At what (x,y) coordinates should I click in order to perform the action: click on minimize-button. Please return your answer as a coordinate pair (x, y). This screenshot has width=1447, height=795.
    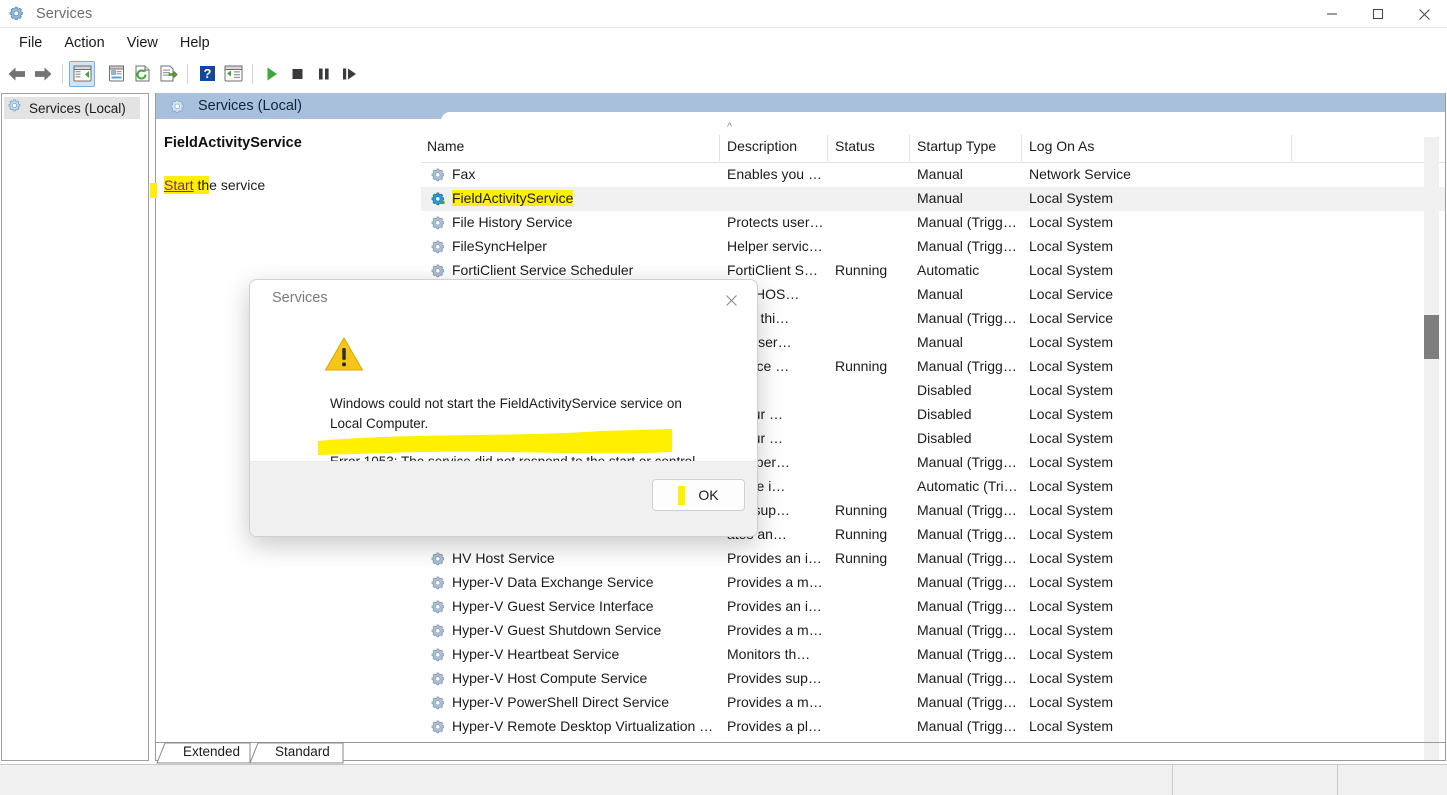
    Looking at the image, I should click on (1332, 14).